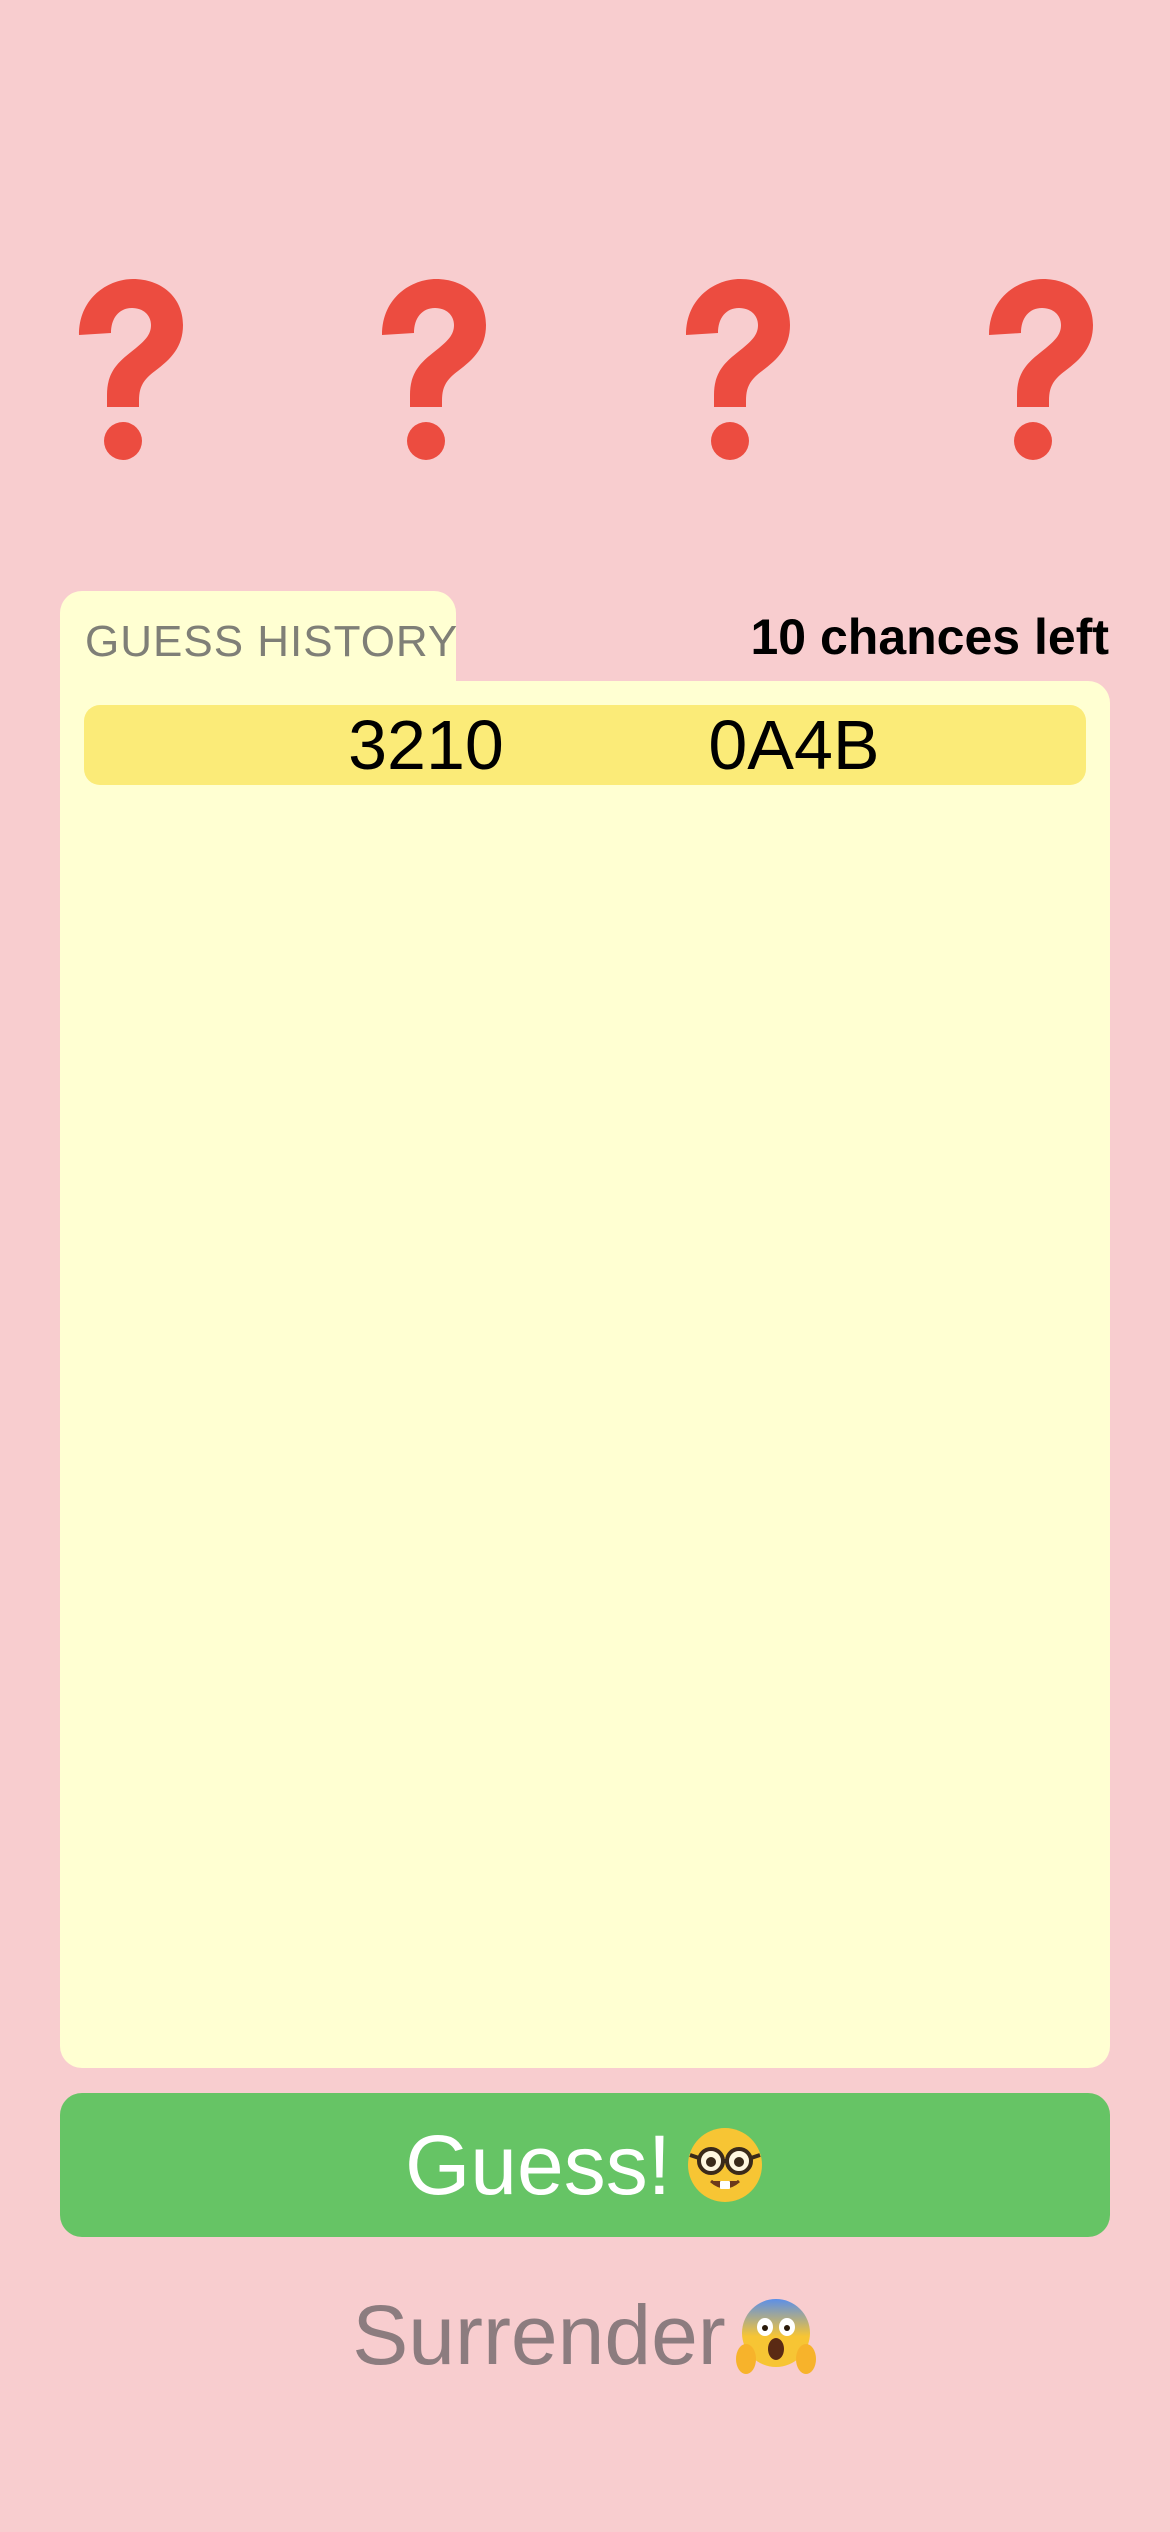  I want to click on chances-left-label: 10 chances left, so click(929, 637).